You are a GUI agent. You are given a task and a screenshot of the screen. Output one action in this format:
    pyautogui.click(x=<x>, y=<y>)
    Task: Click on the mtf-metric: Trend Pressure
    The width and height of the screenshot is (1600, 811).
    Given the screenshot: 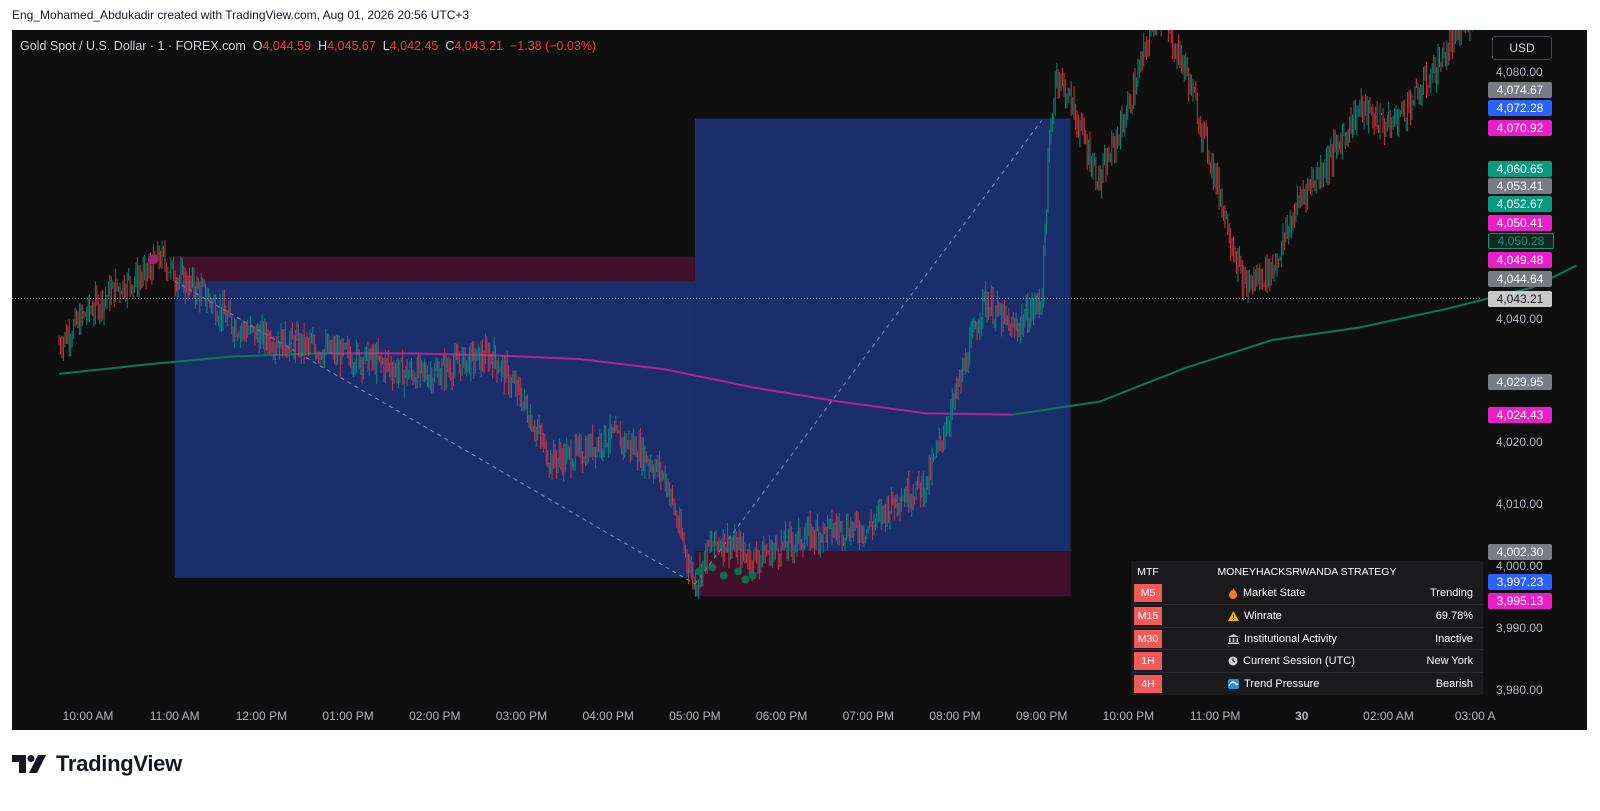 What is the action you would take?
    pyautogui.click(x=1287, y=684)
    